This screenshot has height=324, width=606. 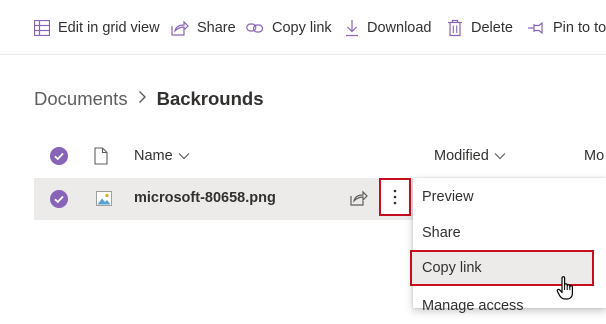 What do you see at coordinates (42, 28) in the screenshot?
I see `grid-icon` at bounding box center [42, 28].